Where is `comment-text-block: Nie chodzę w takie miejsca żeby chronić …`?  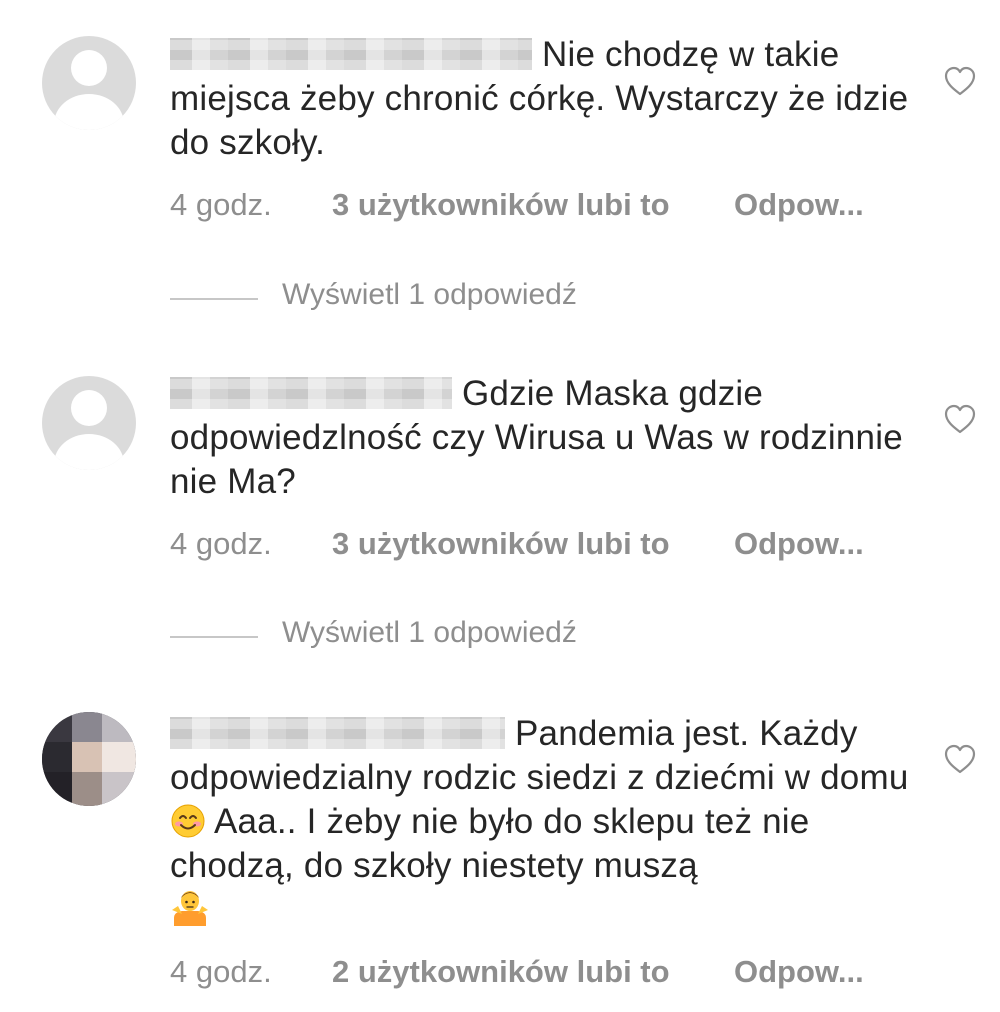 comment-text-block: Nie chodzę w takie miejsca żeby chronić … is located at coordinates (540, 99).